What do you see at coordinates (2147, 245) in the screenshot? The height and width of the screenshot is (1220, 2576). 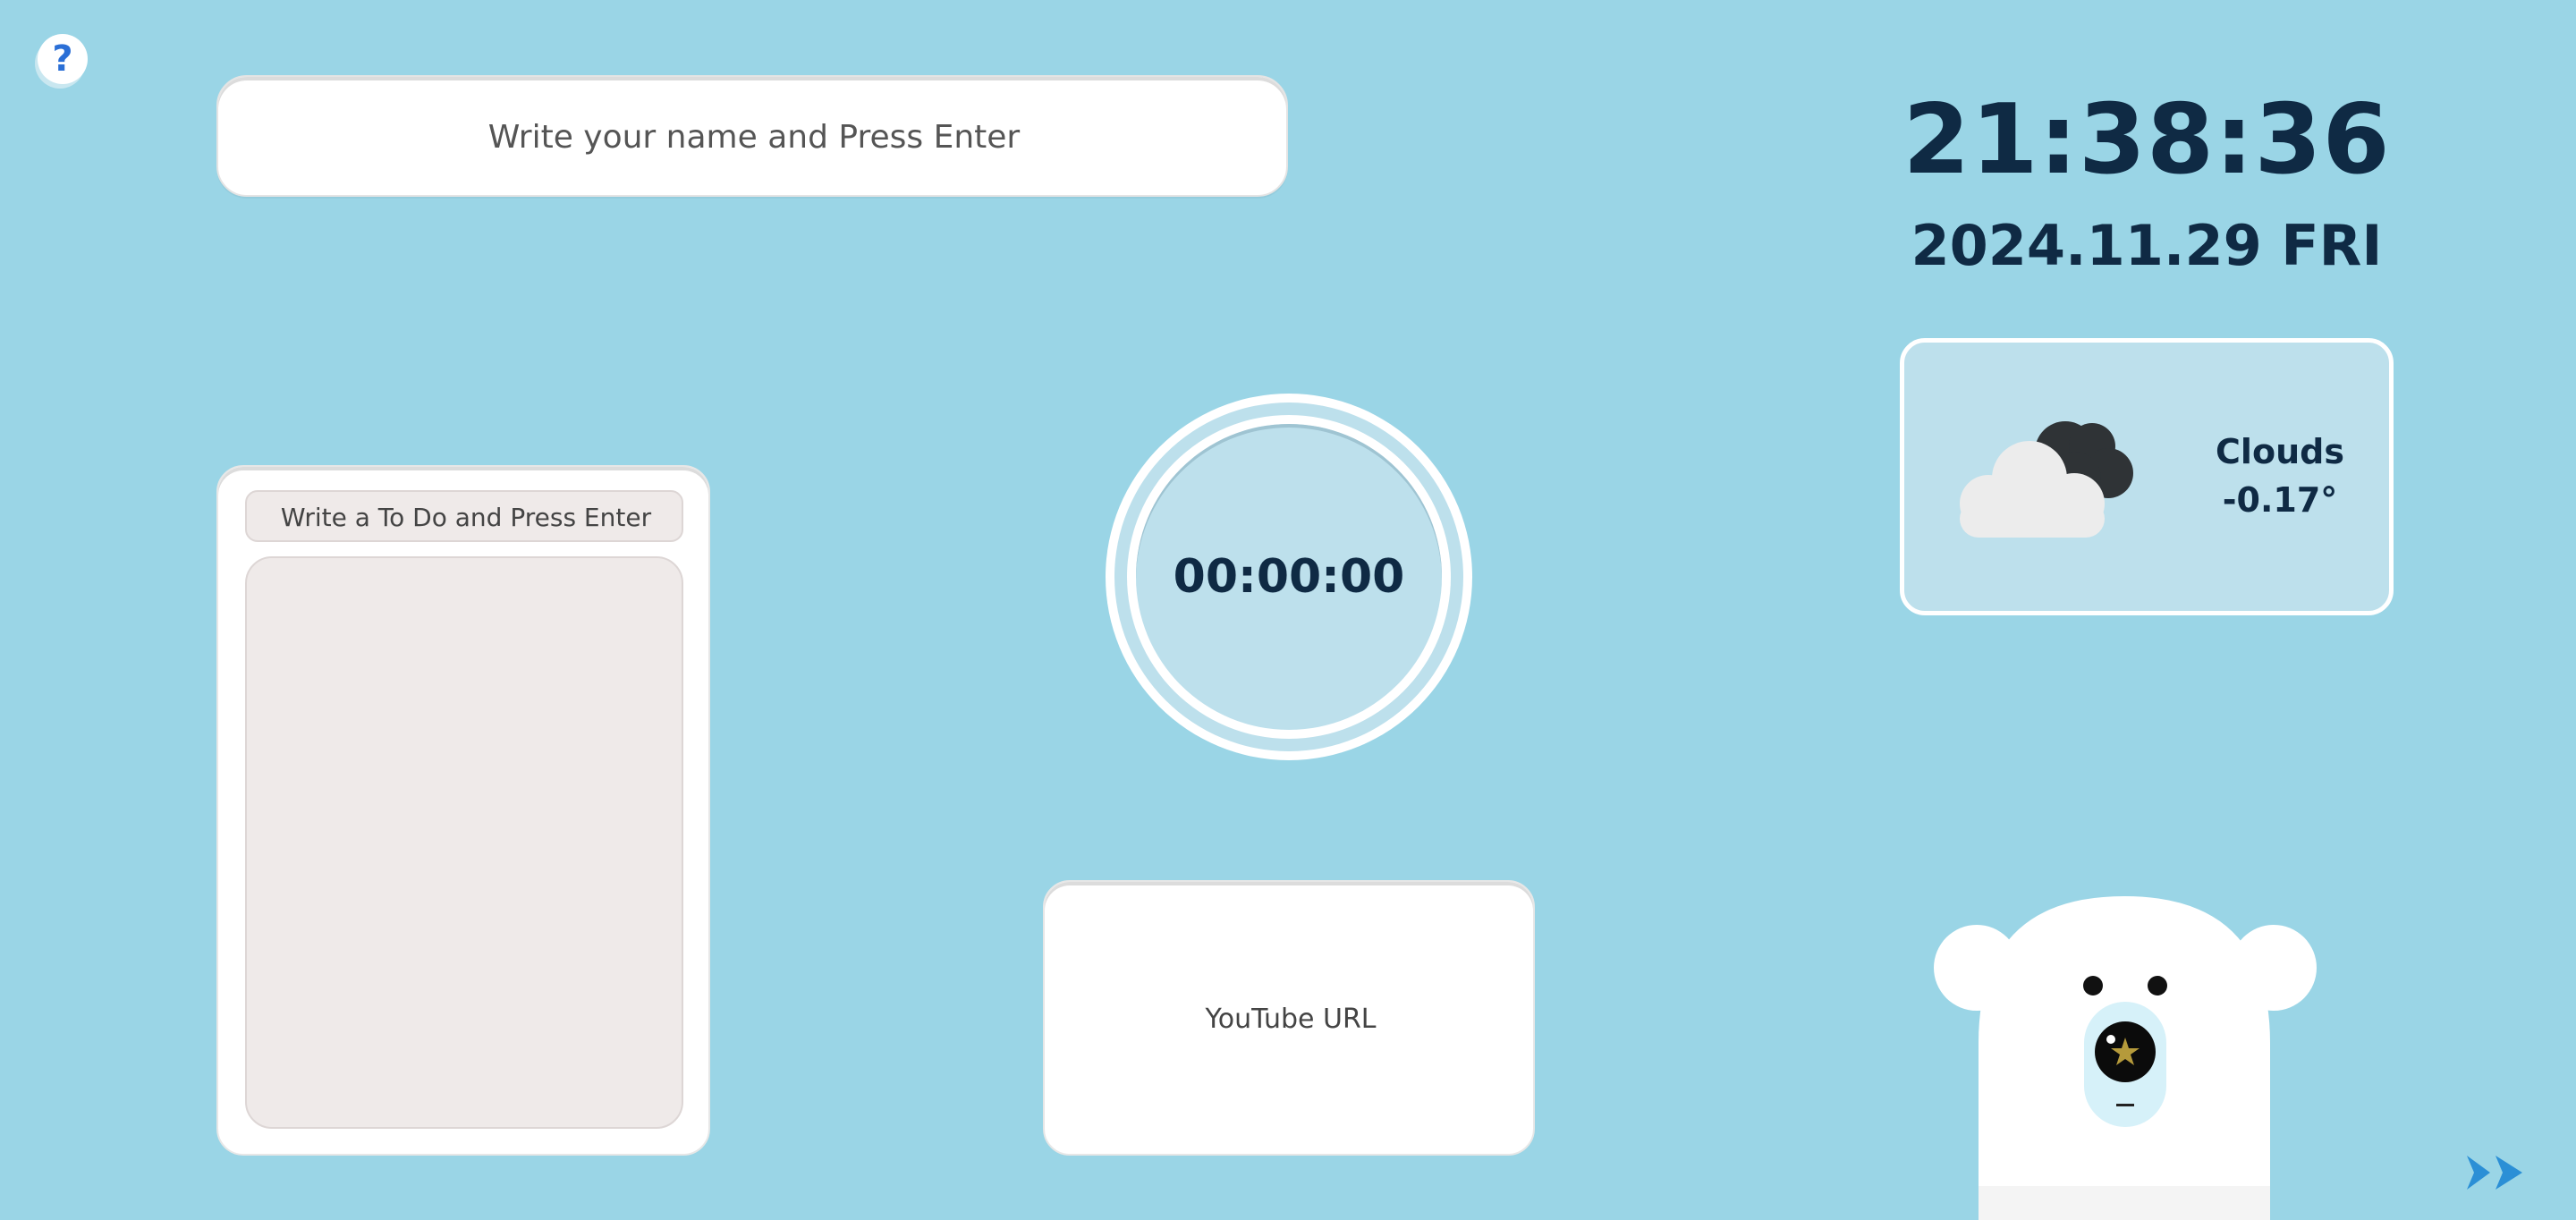 I see `clock-date: 2024.11.29 FRI` at bounding box center [2147, 245].